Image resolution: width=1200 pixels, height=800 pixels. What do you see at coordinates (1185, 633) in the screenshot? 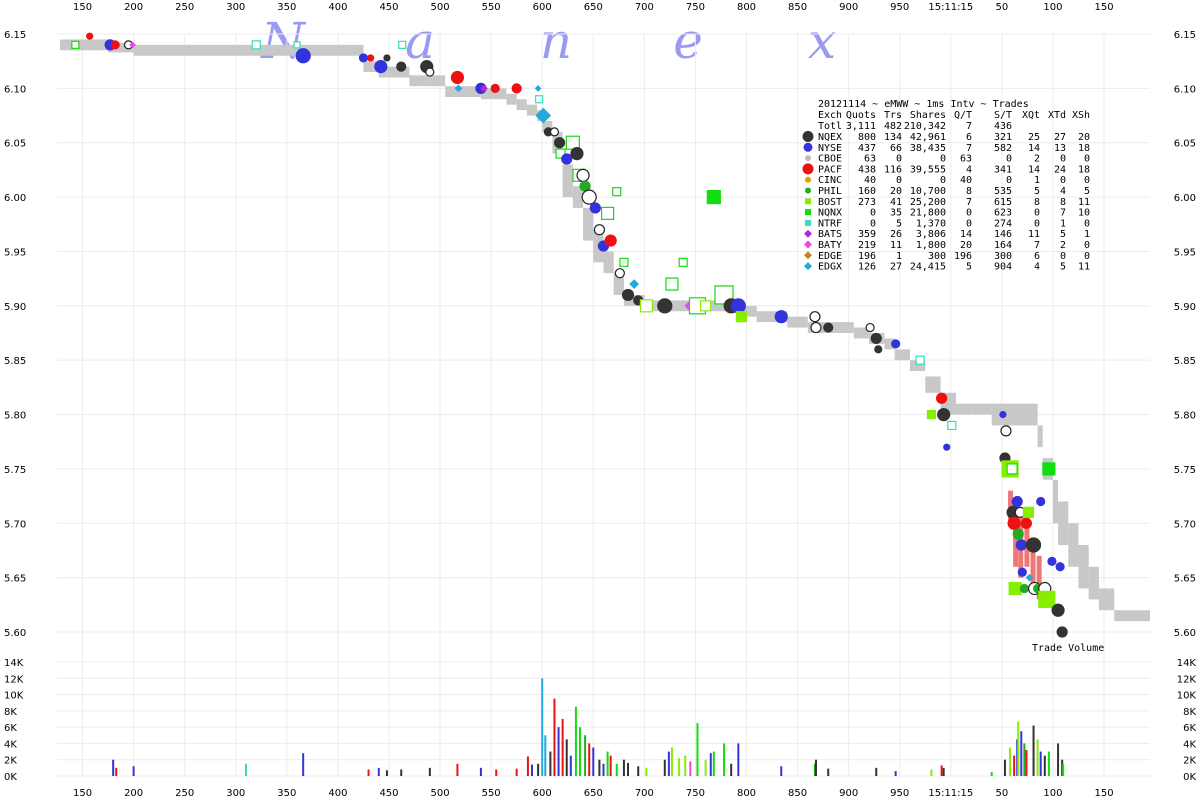
I see `y-tick-label-right: 5.60` at bounding box center [1185, 633].